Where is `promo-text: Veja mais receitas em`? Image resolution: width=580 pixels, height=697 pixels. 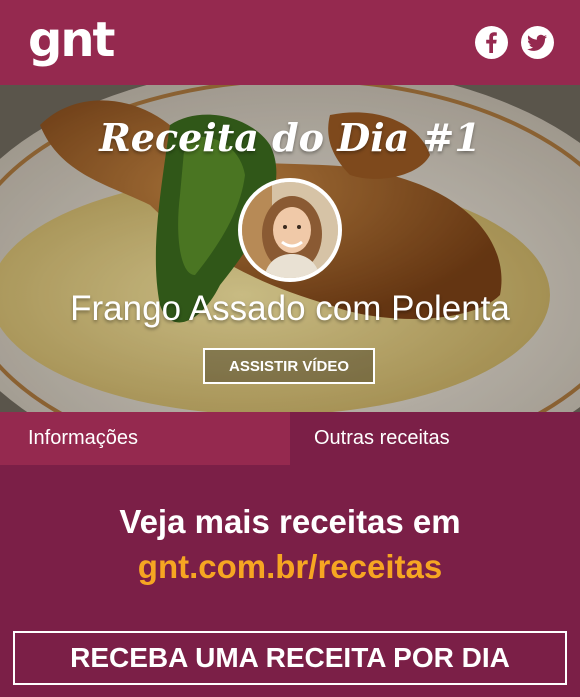
promo-text: Veja mais receitas em is located at coordinates (290, 521).